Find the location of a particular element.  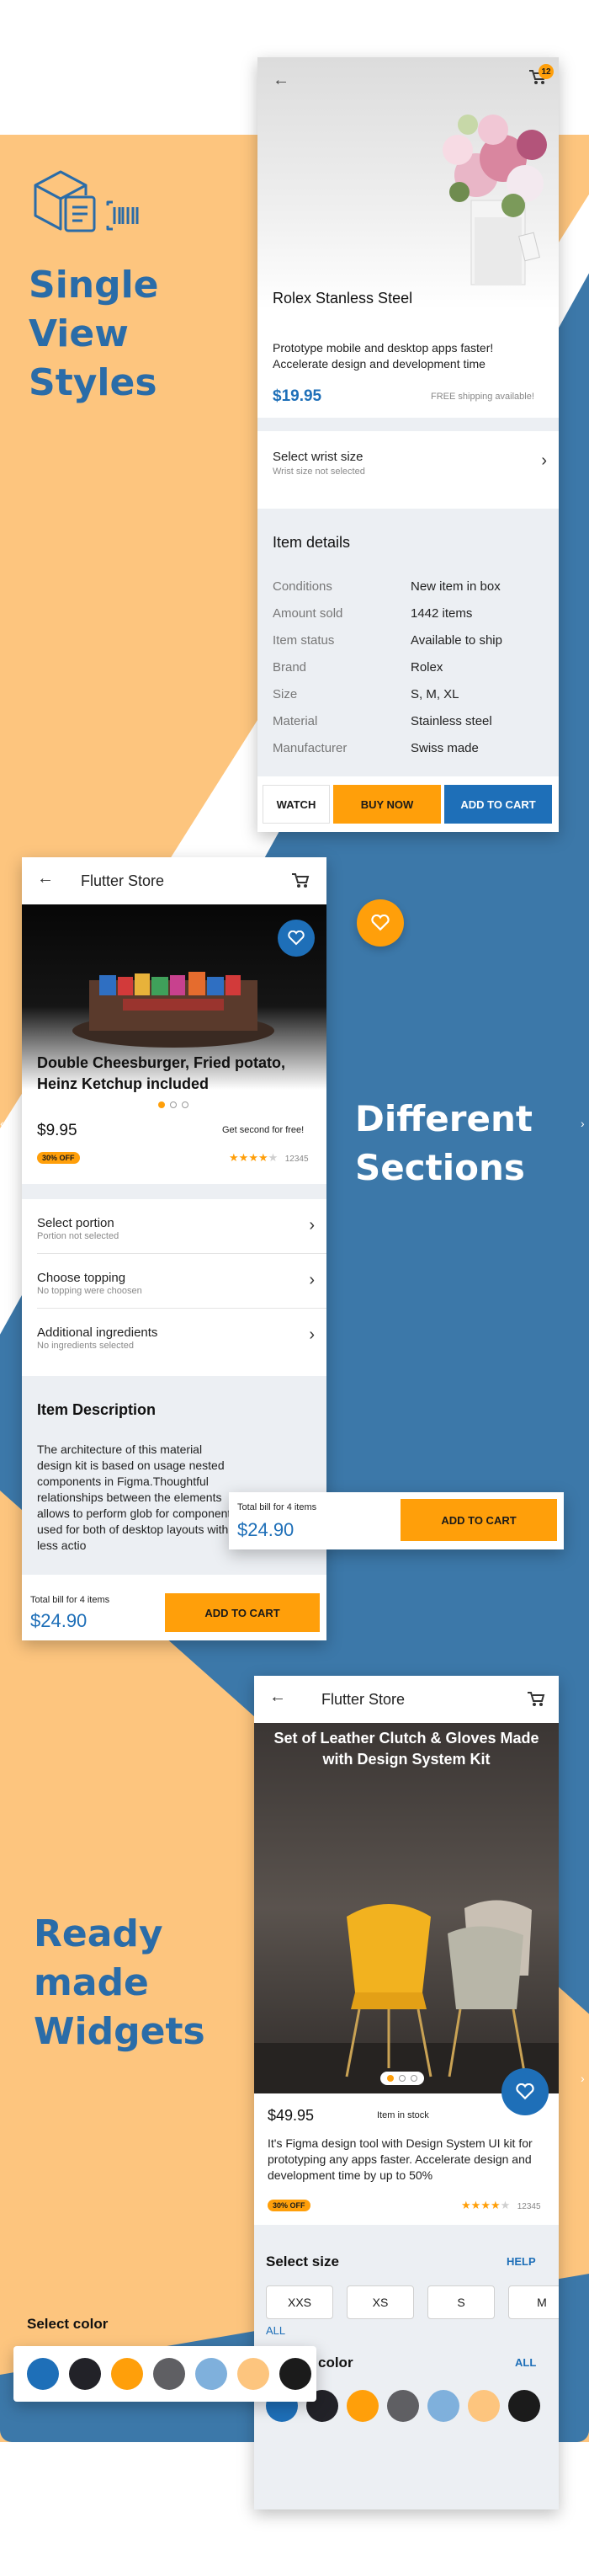

edge-arrow-right-icon-2: › is located at coordinates (583, 2078).